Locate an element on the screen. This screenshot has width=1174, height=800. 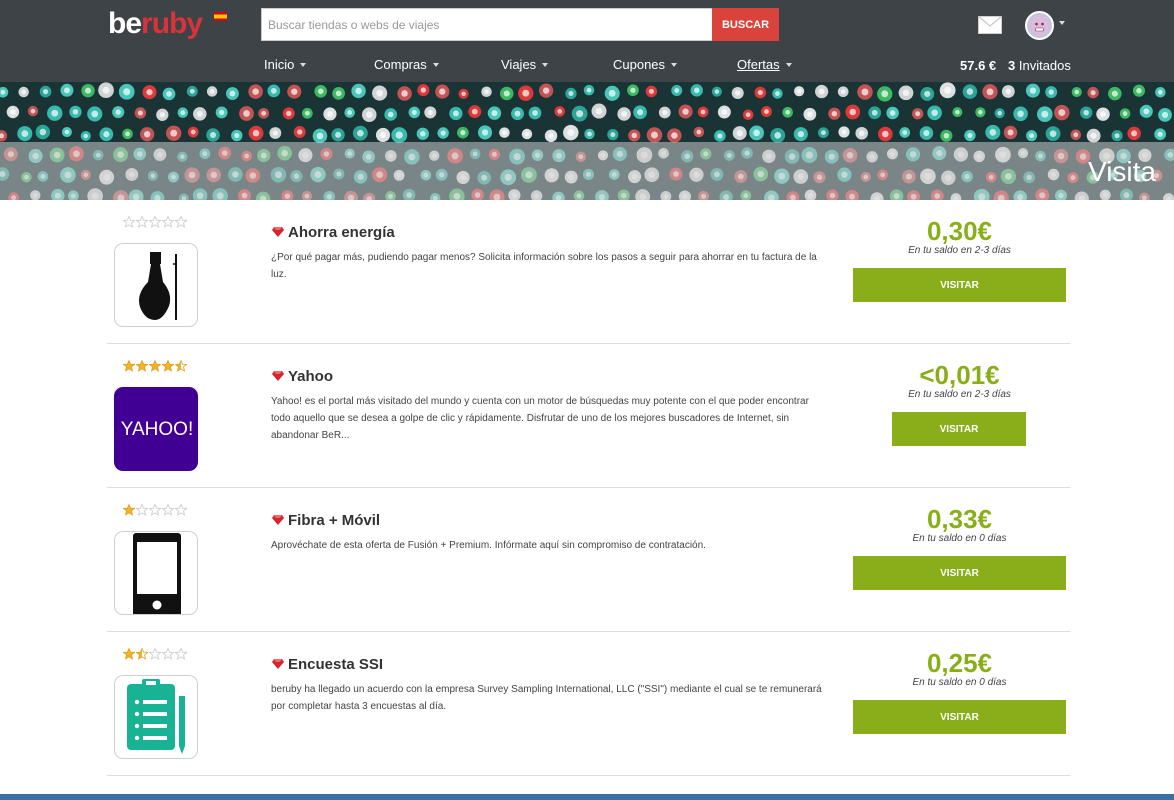
offer-thumbnail: YAHOO! is located at coordinates (156, 429).